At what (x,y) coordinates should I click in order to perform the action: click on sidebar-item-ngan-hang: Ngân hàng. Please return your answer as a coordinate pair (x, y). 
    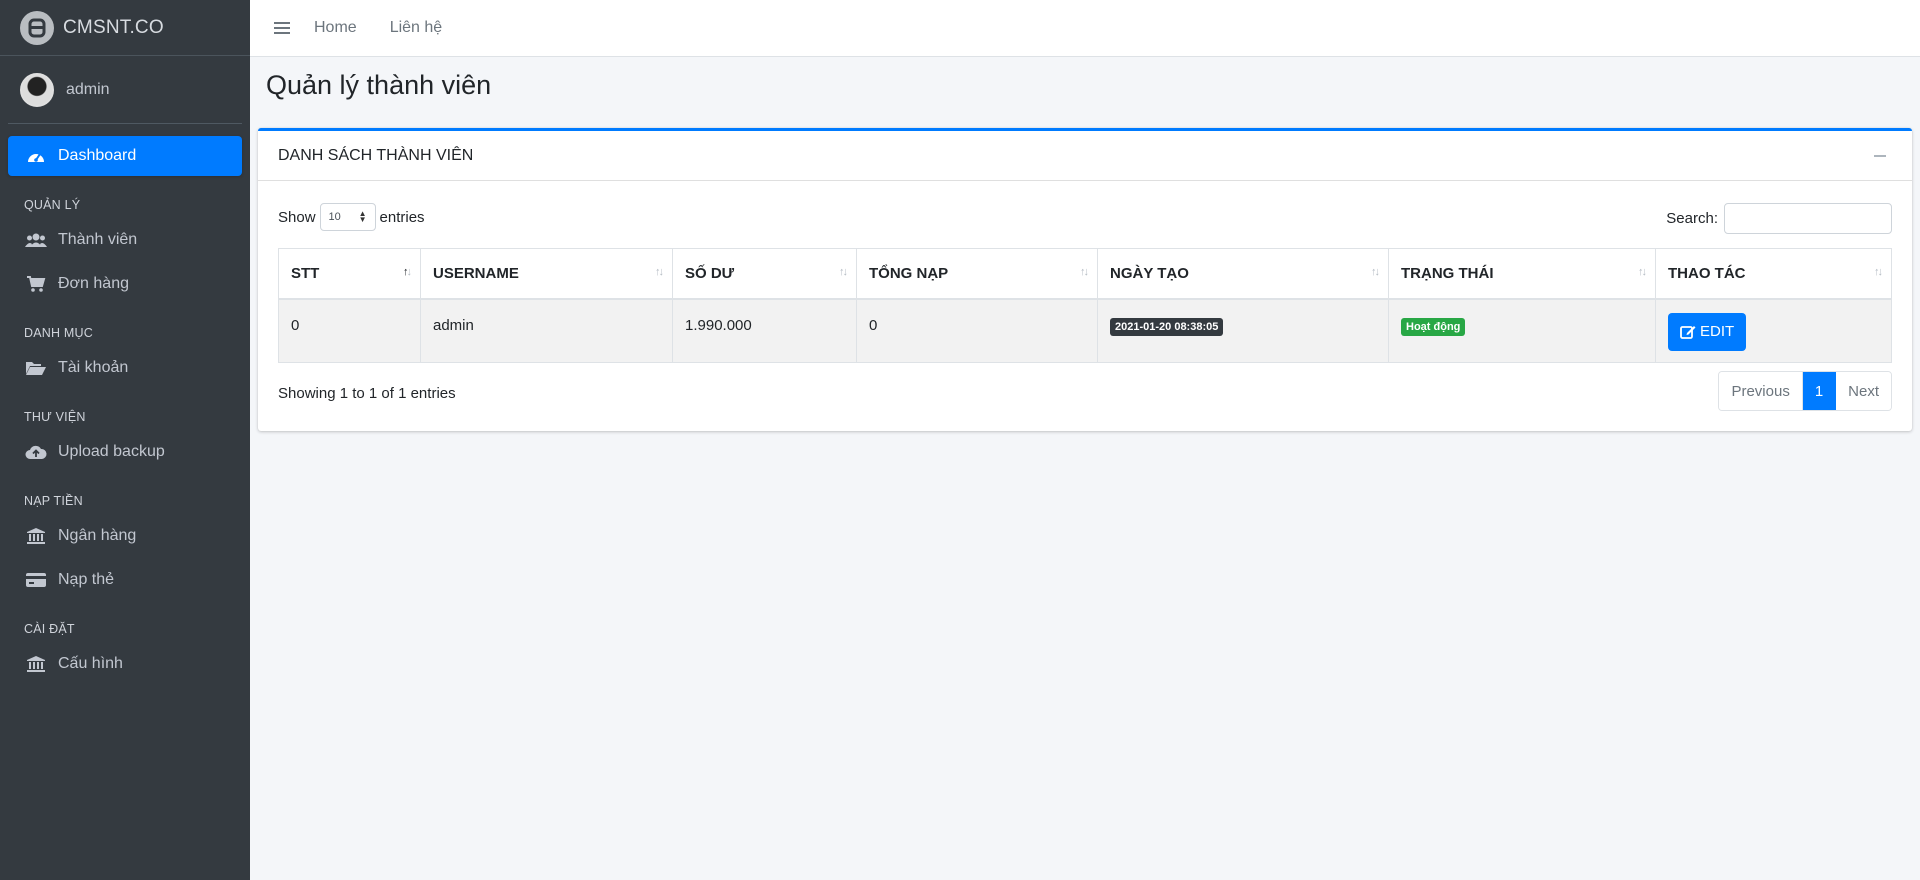
    Looking at the image, I should click on (125, 536).